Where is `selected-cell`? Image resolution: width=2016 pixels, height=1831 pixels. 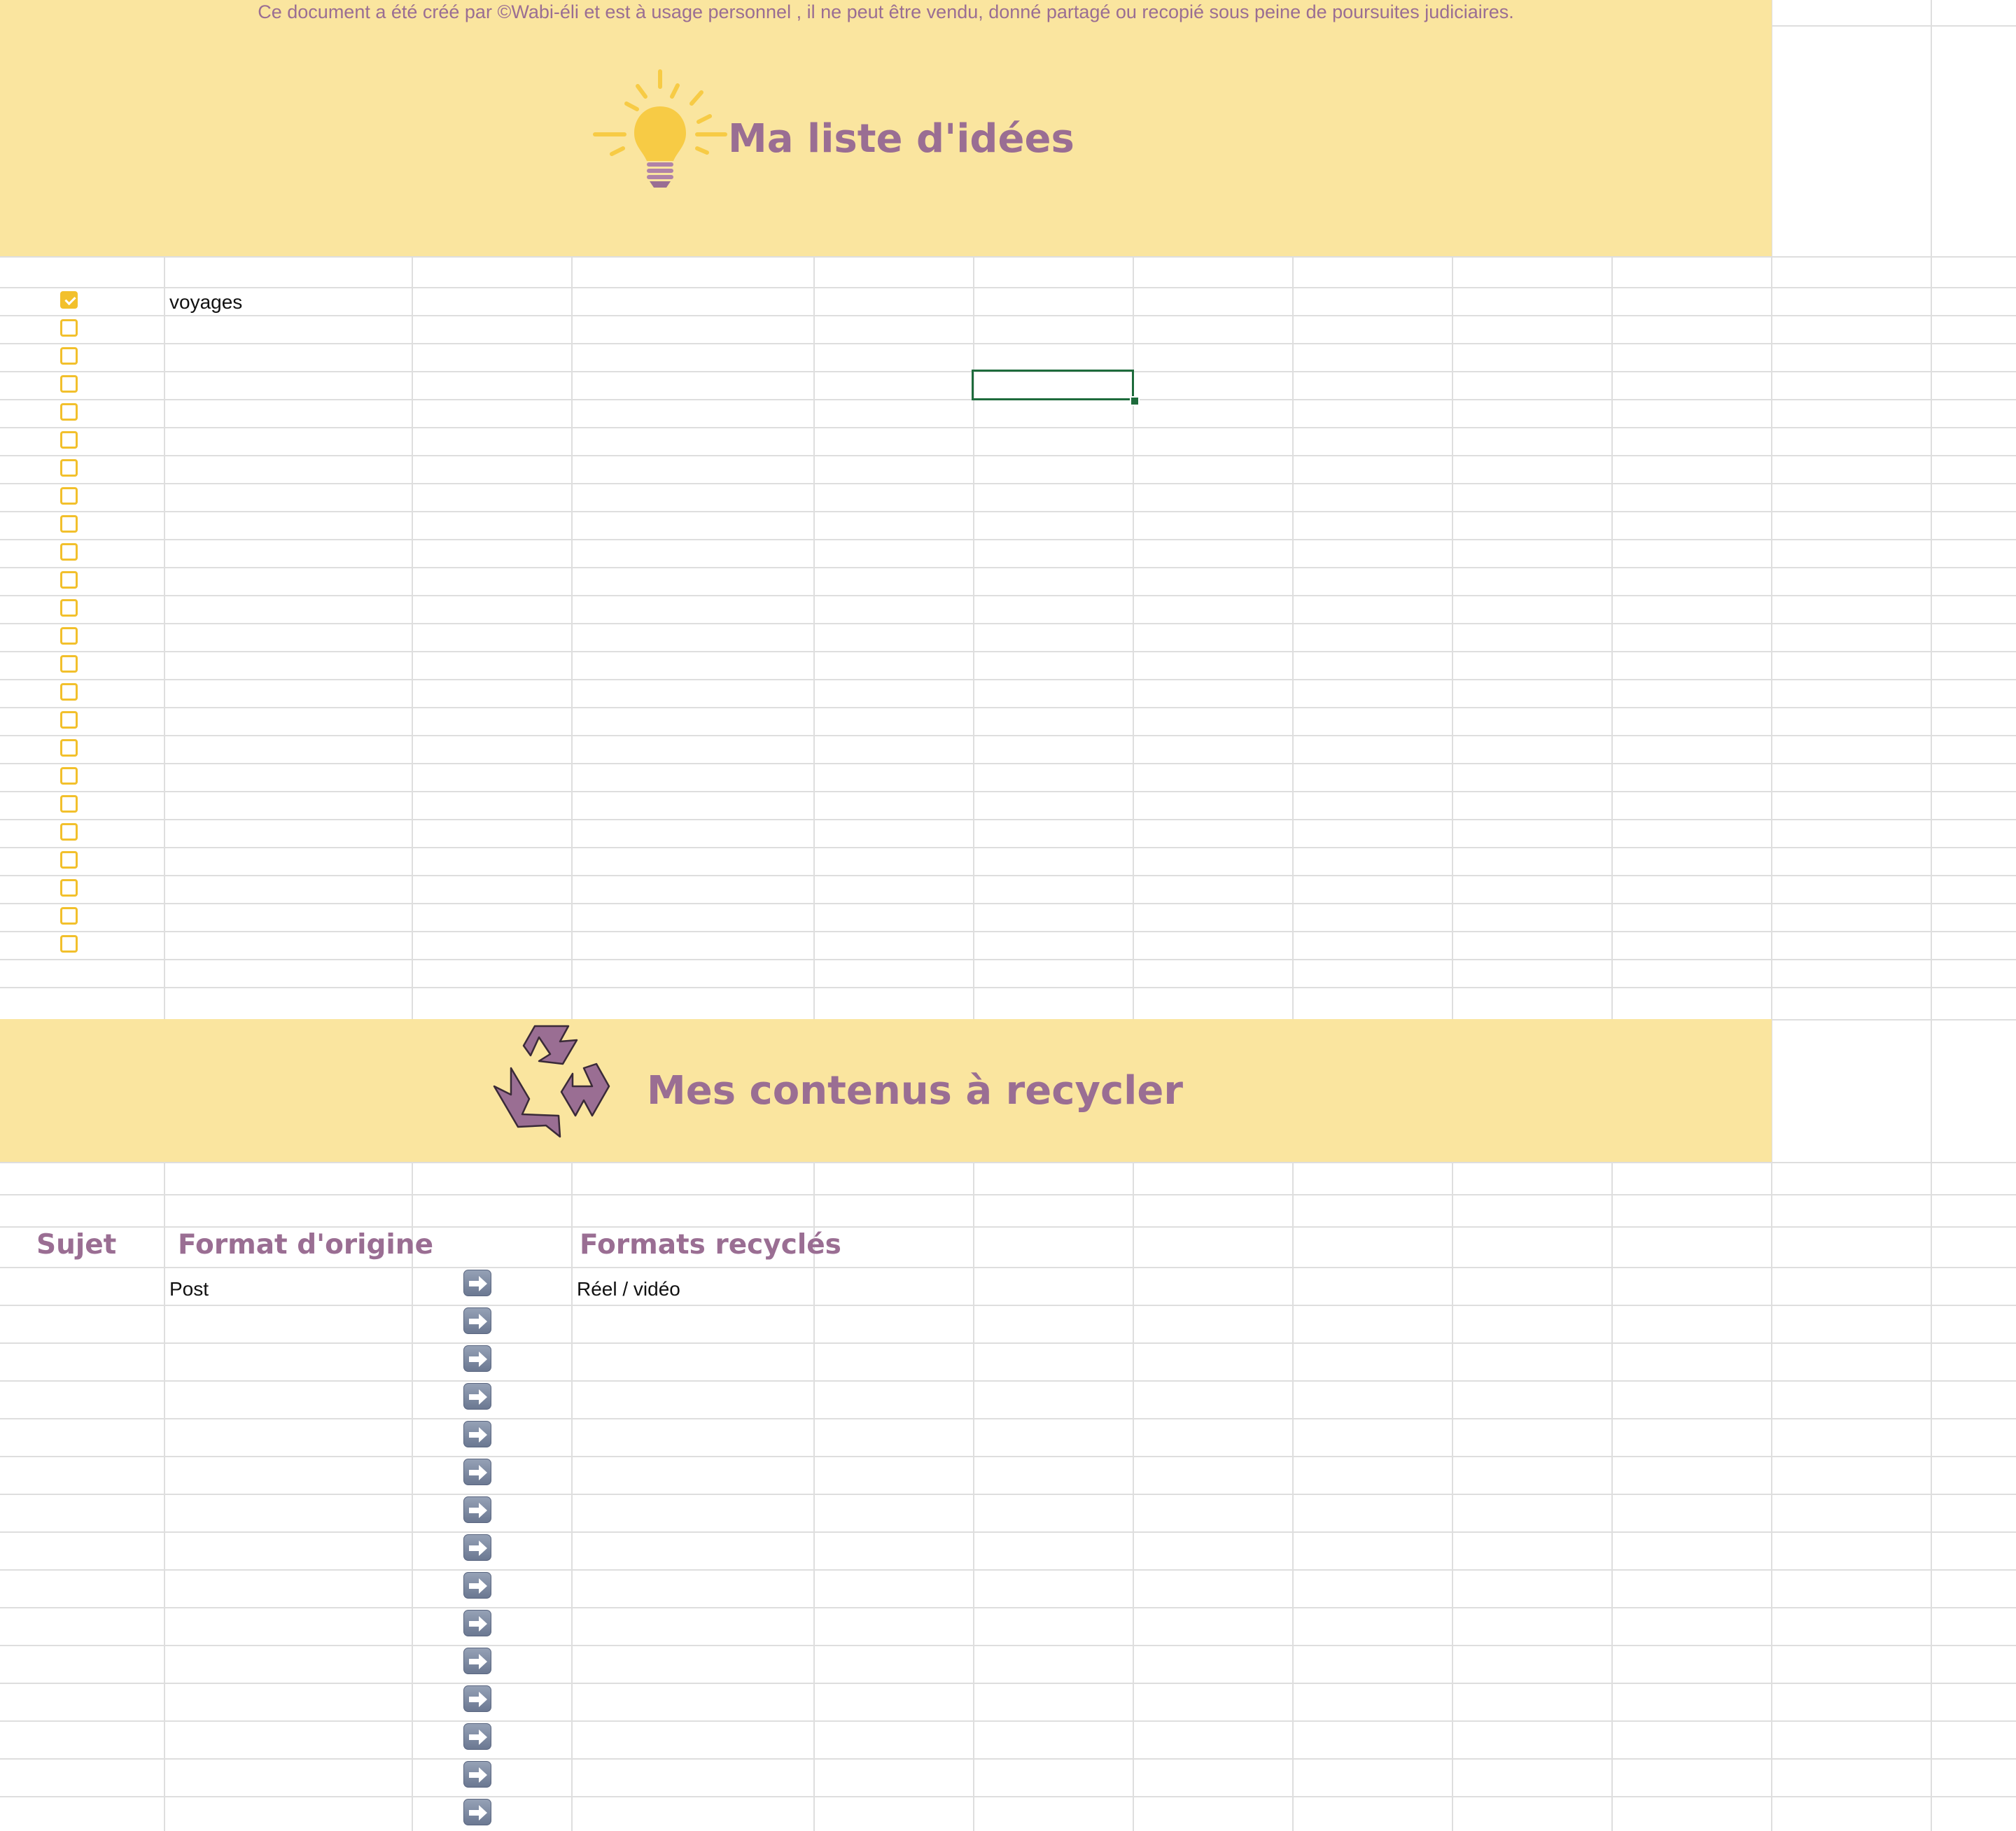 selected-cell is located at coordinates (1053, 385).